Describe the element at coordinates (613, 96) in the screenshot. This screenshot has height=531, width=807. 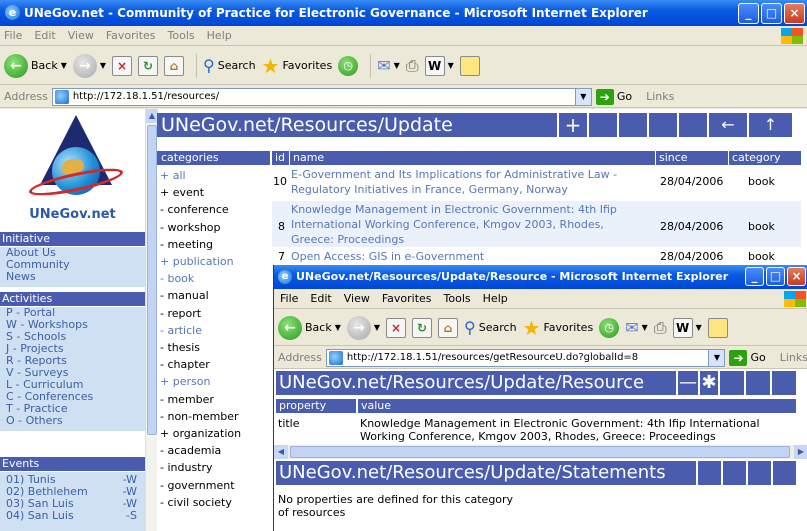
I see `go-button: ➔ Go` at that location.